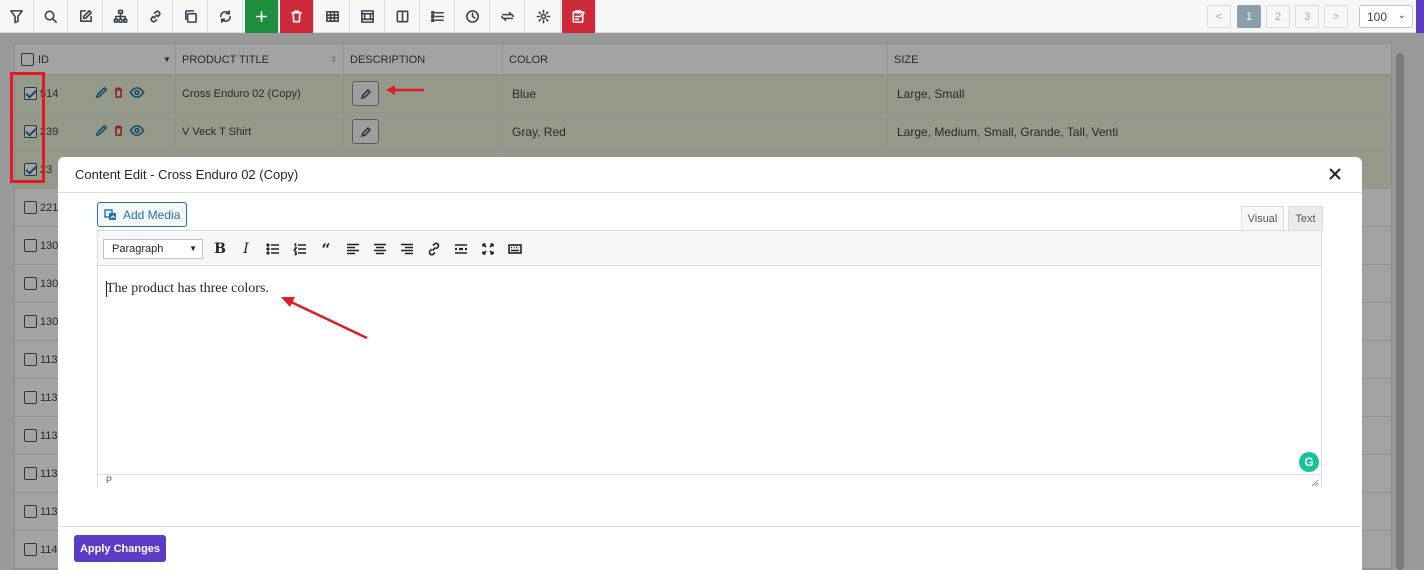 This screenshot has width=1424, height=570. What do you see at coordinates (407, 249) in the screenshot?
I see `align-right-icon` at bounding box center [407, 249].